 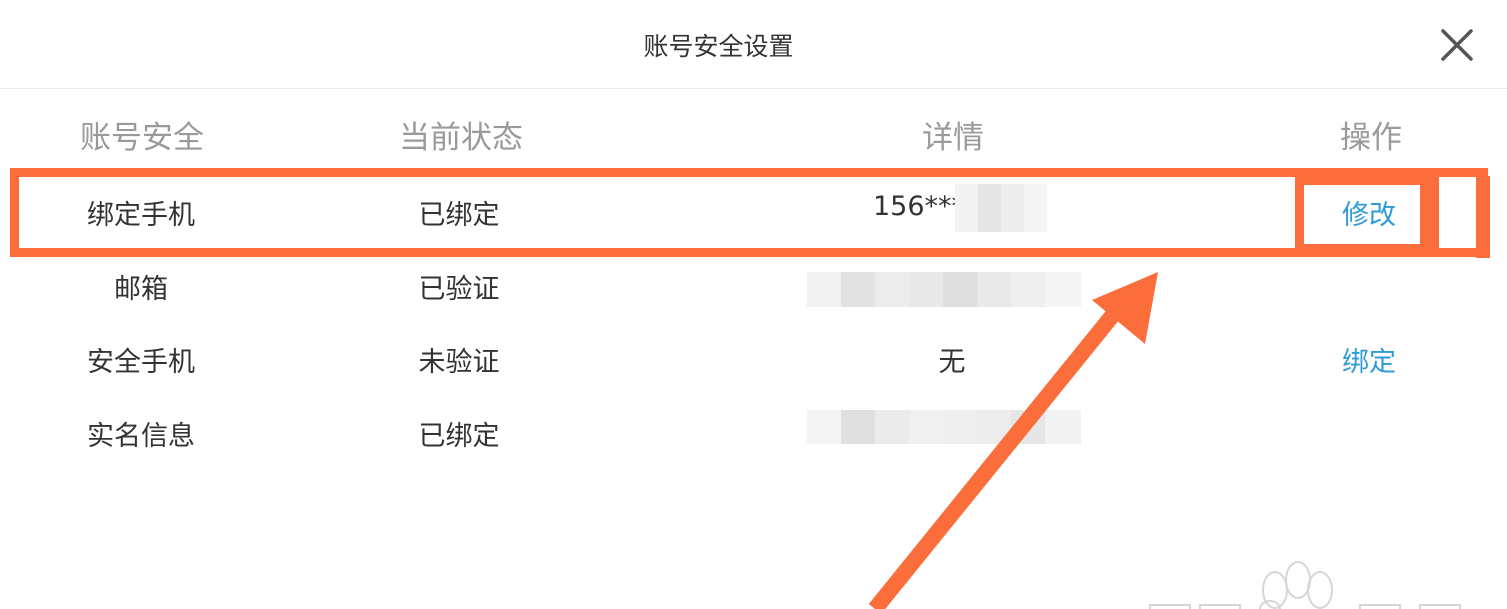 What do you see at coordinates (944, 427) in the screenshot?
I see `redacted-real-name` at bounding box center [944, 427].